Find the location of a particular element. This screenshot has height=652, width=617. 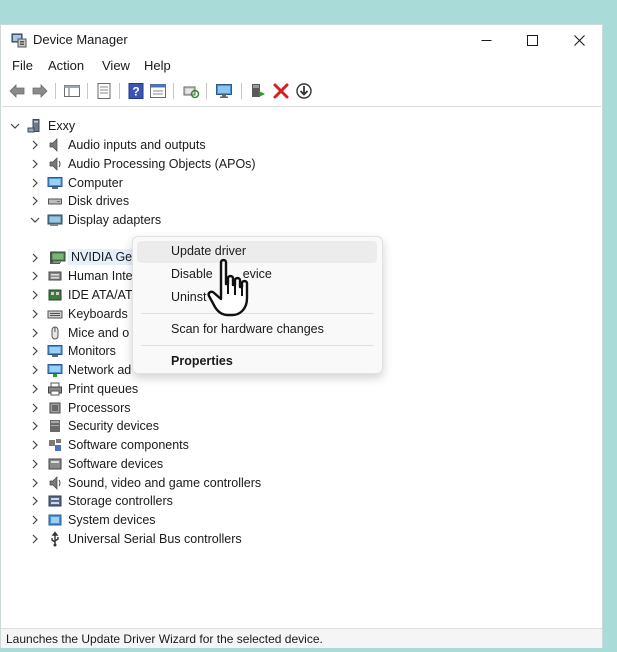

tree-category-label: Universal Serial Bus controllers is located at coordinates (155, 538).